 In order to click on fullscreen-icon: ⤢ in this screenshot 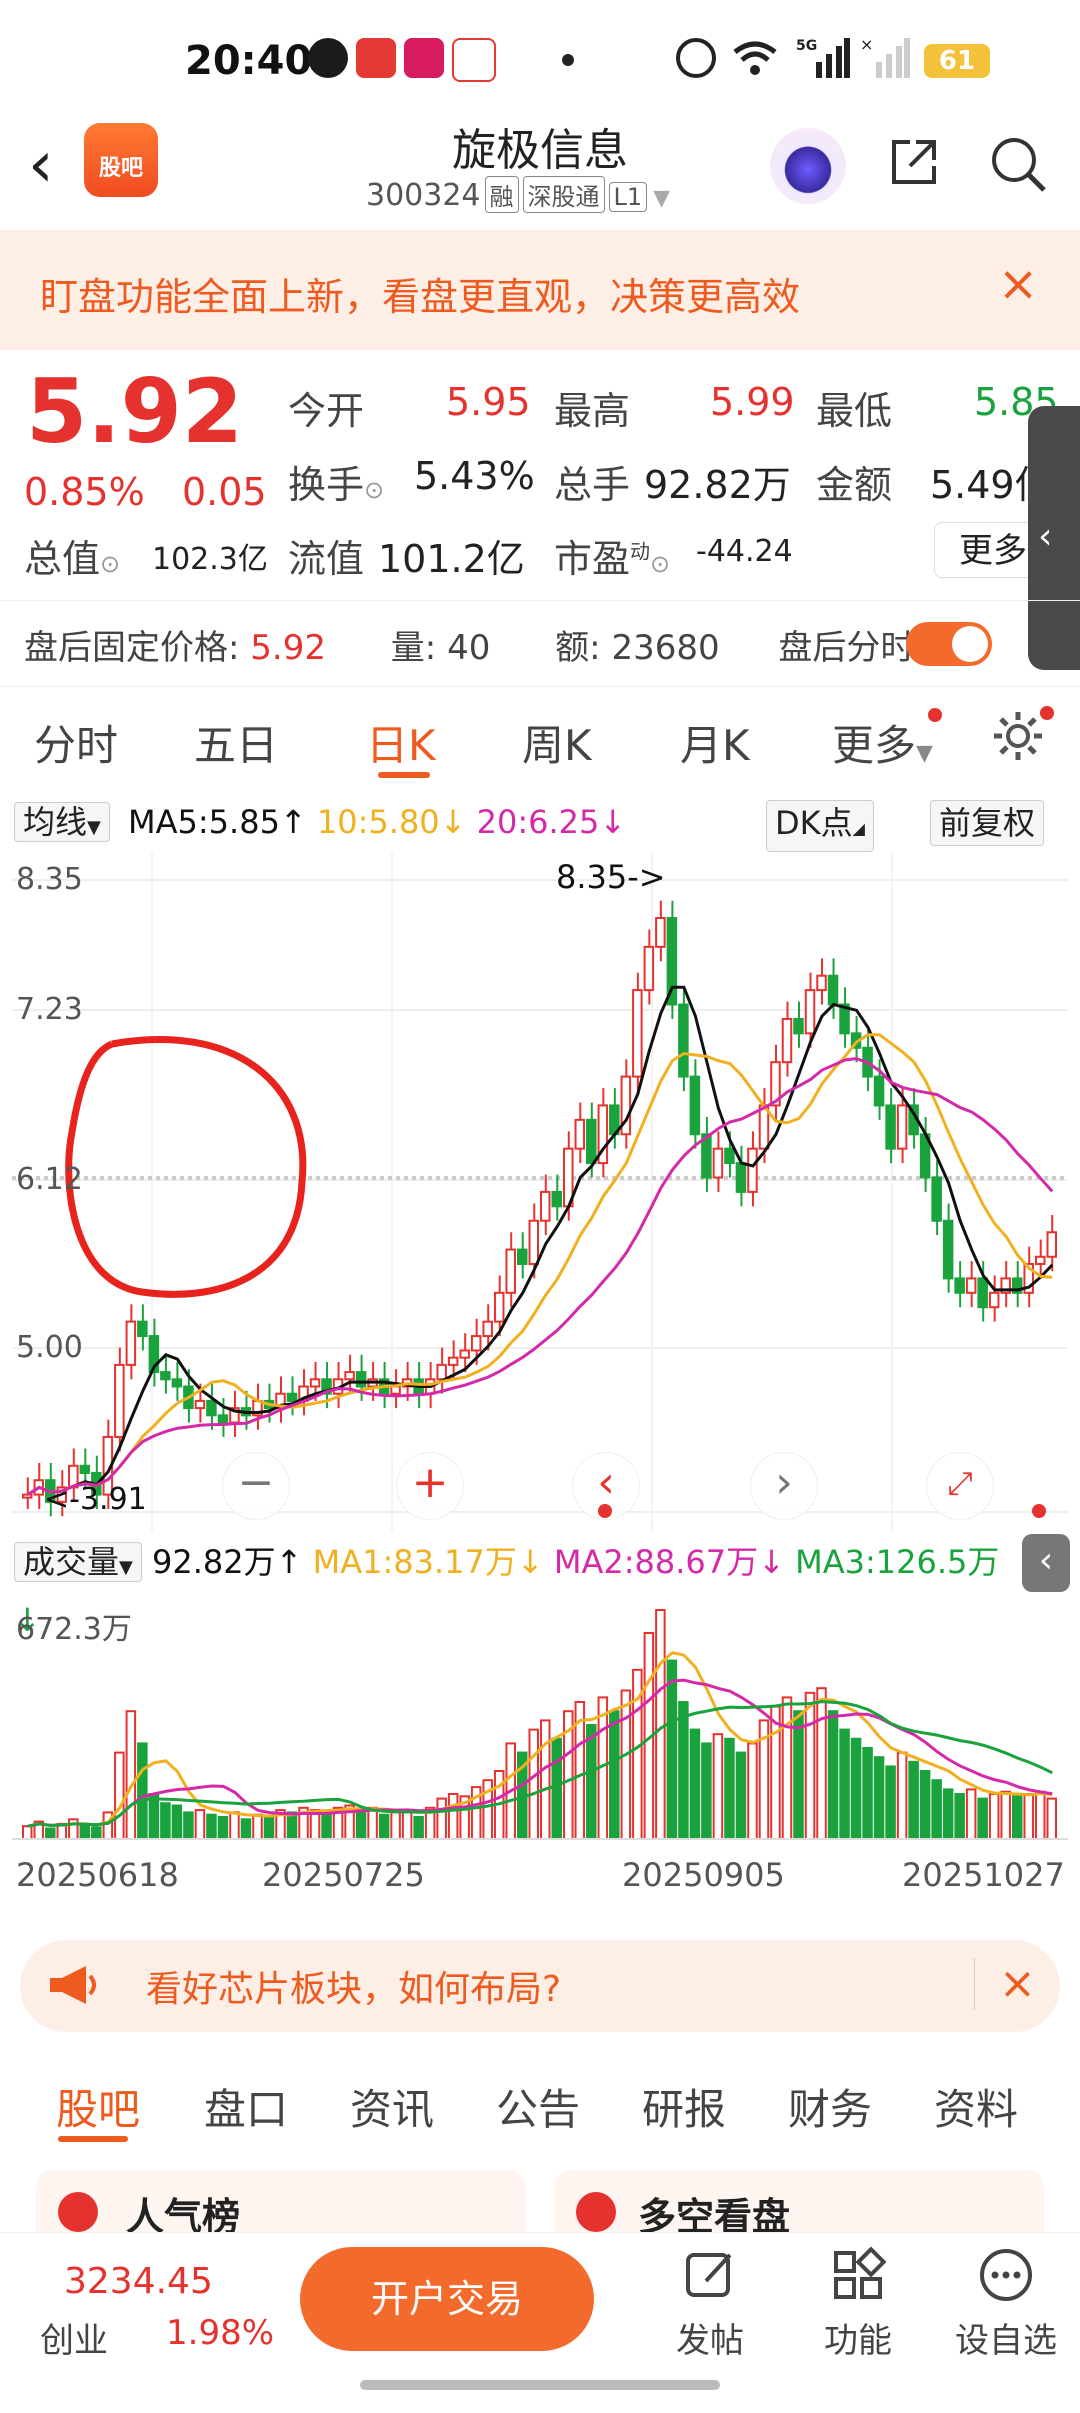, I will do `click(960, 1486)`.